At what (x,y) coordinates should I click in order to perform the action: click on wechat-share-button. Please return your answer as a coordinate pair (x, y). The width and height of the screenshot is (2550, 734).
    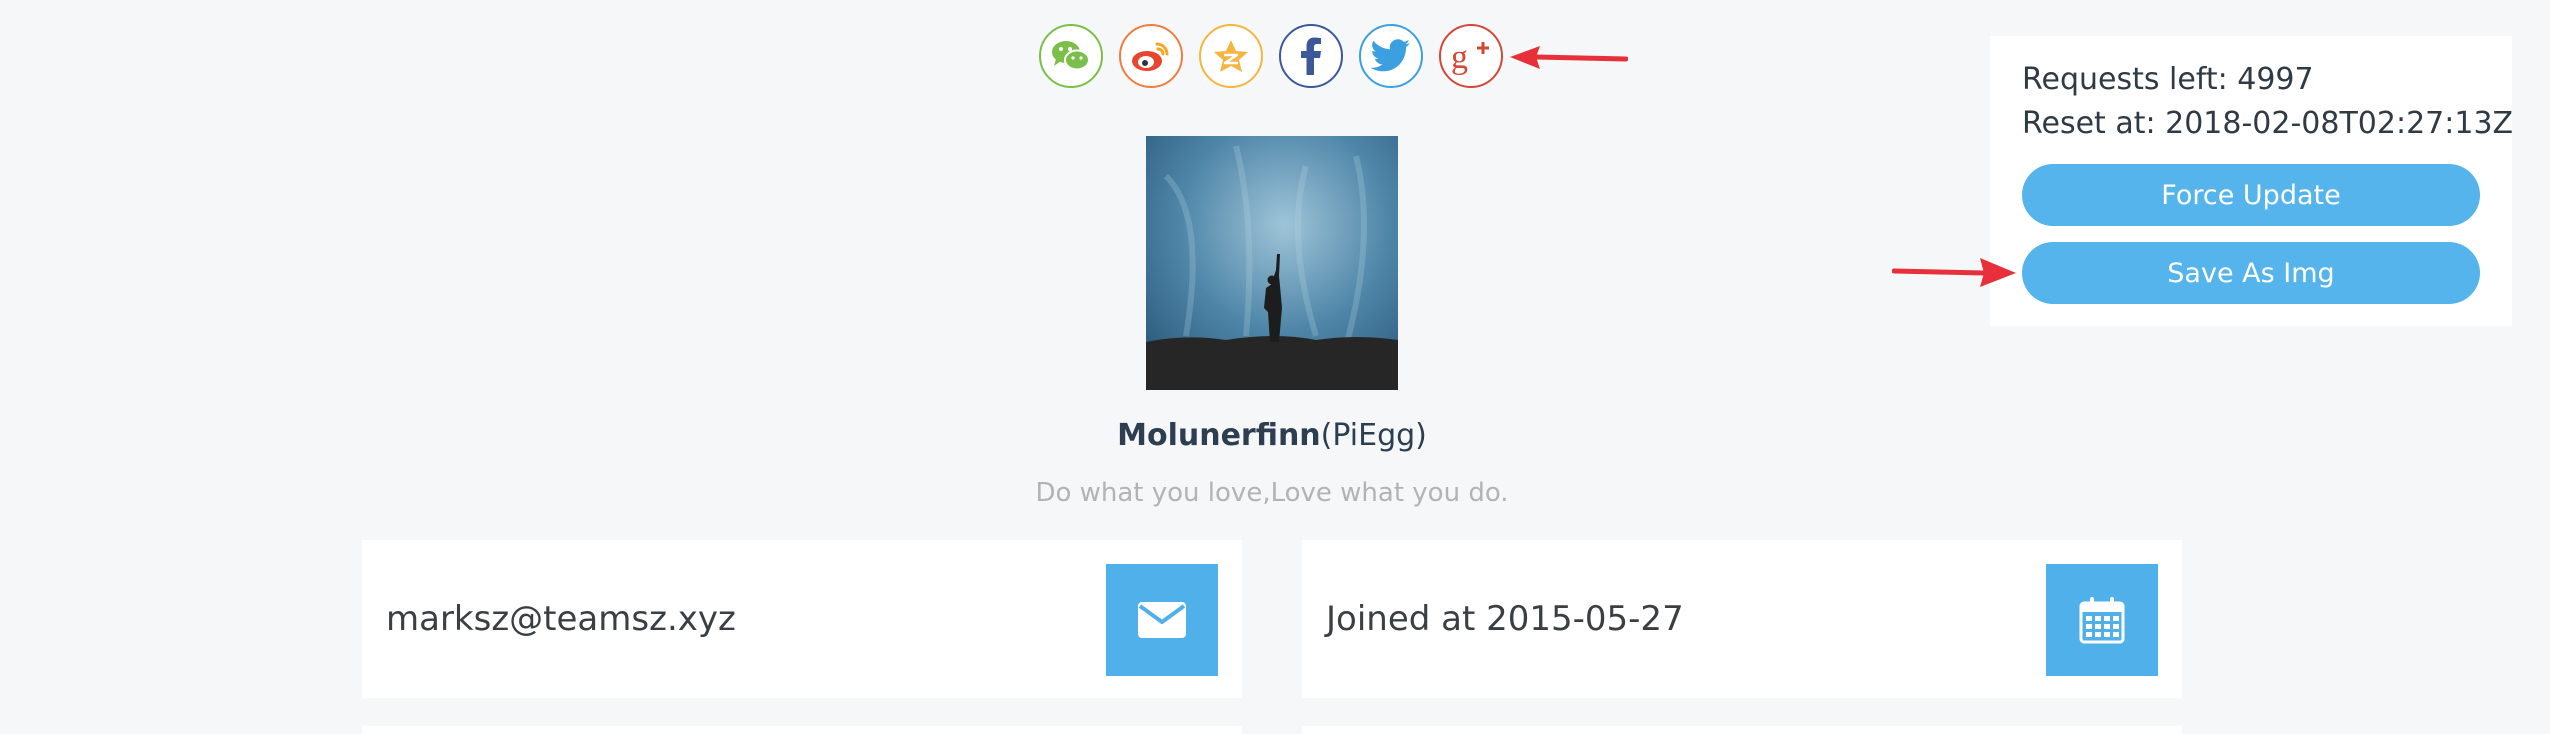
    Looking at the image, I should click on (1071, 56).